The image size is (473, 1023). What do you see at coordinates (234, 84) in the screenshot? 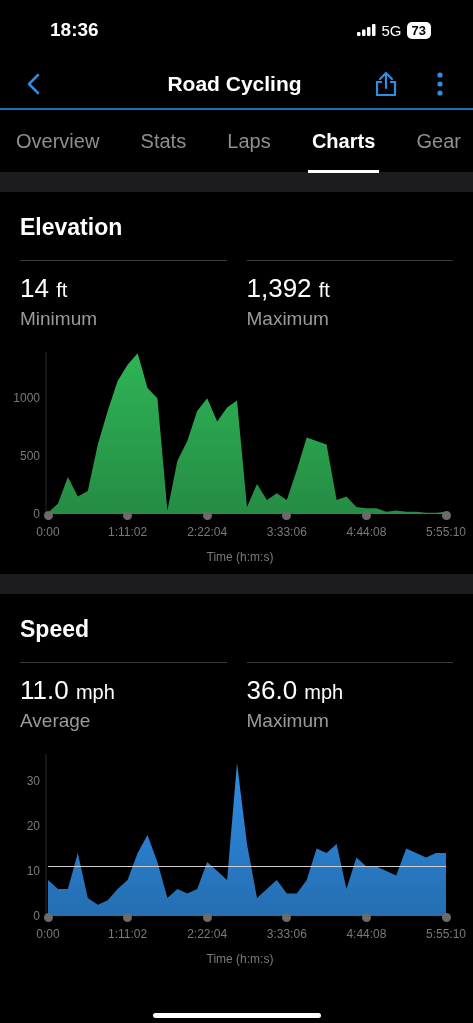
I see `page-title: Road Cycling` at bounding box center [234, 84].